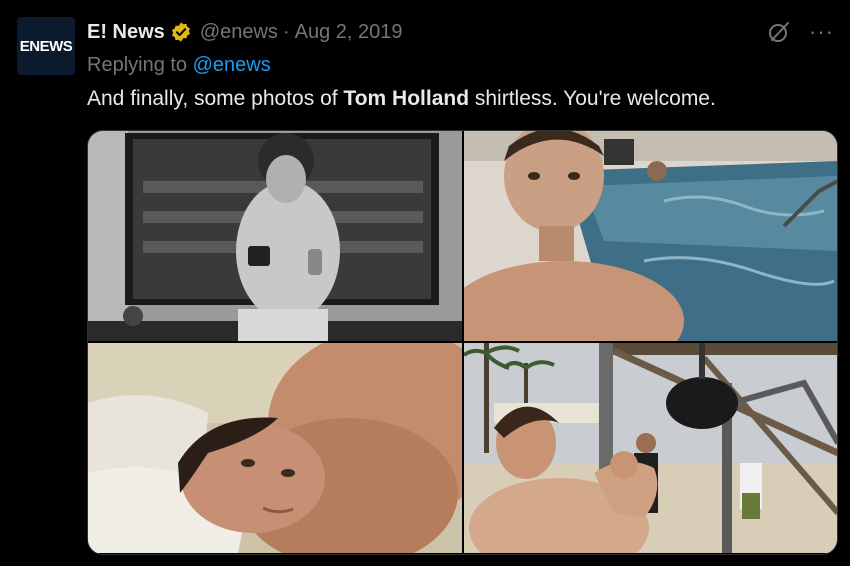 The height and width of the screenshot is (566, 850). I want to click on avatar-logo: ENEWS, so click(46, 46).